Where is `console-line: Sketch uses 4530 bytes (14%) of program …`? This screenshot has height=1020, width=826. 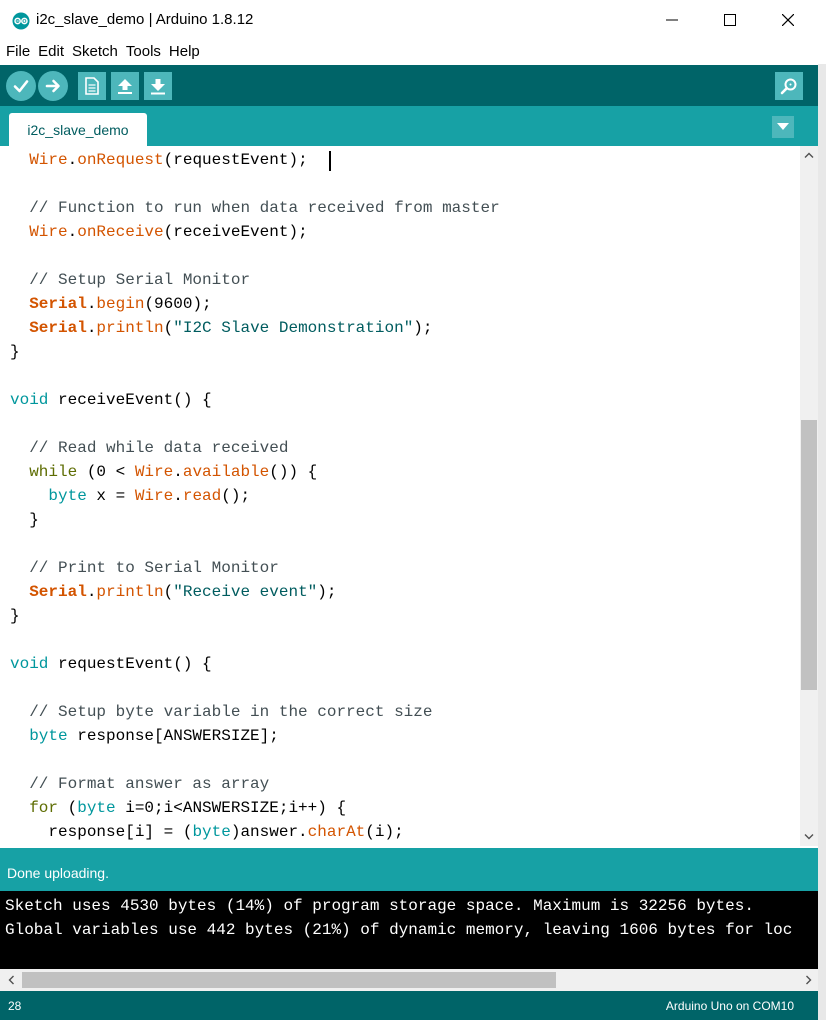
console-line: Sketch uses 4530 bytes (14%) of program … is located at coordinates (379, 906).